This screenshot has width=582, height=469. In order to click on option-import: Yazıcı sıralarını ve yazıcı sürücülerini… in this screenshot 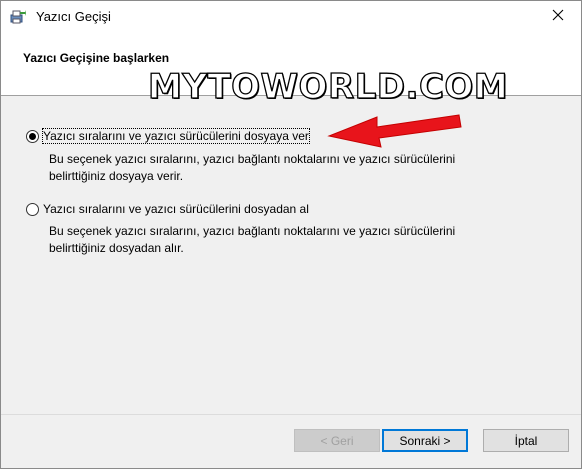, I will do `click(167, 209)`.